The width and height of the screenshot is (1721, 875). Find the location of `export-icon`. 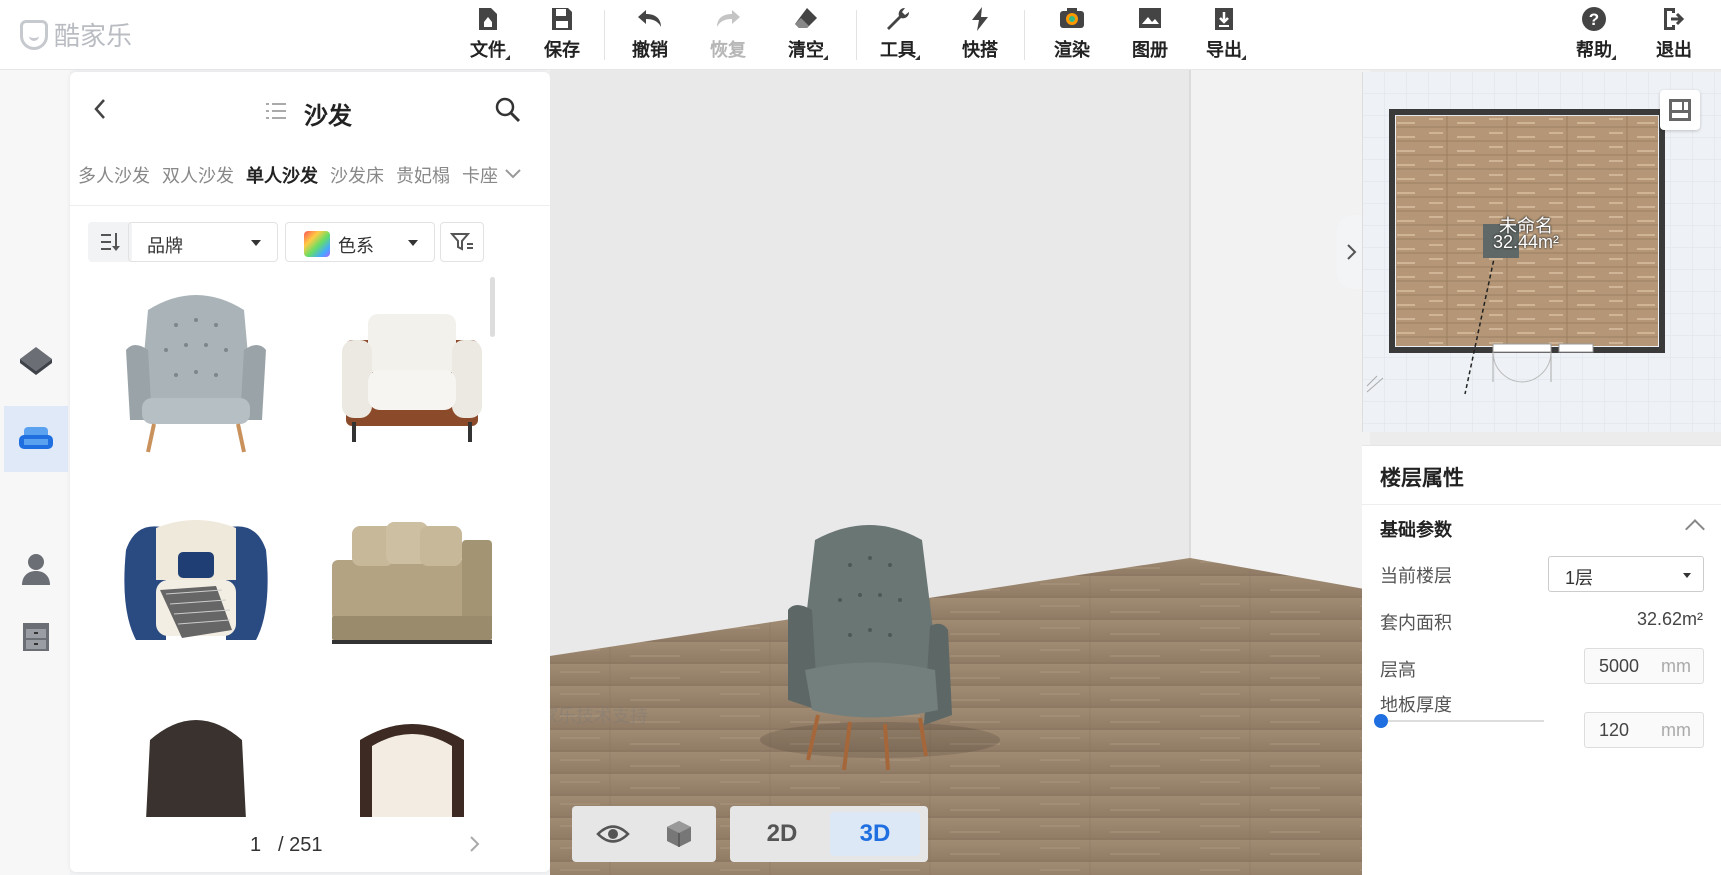

export-icon is located at coordinates (1224, 21).